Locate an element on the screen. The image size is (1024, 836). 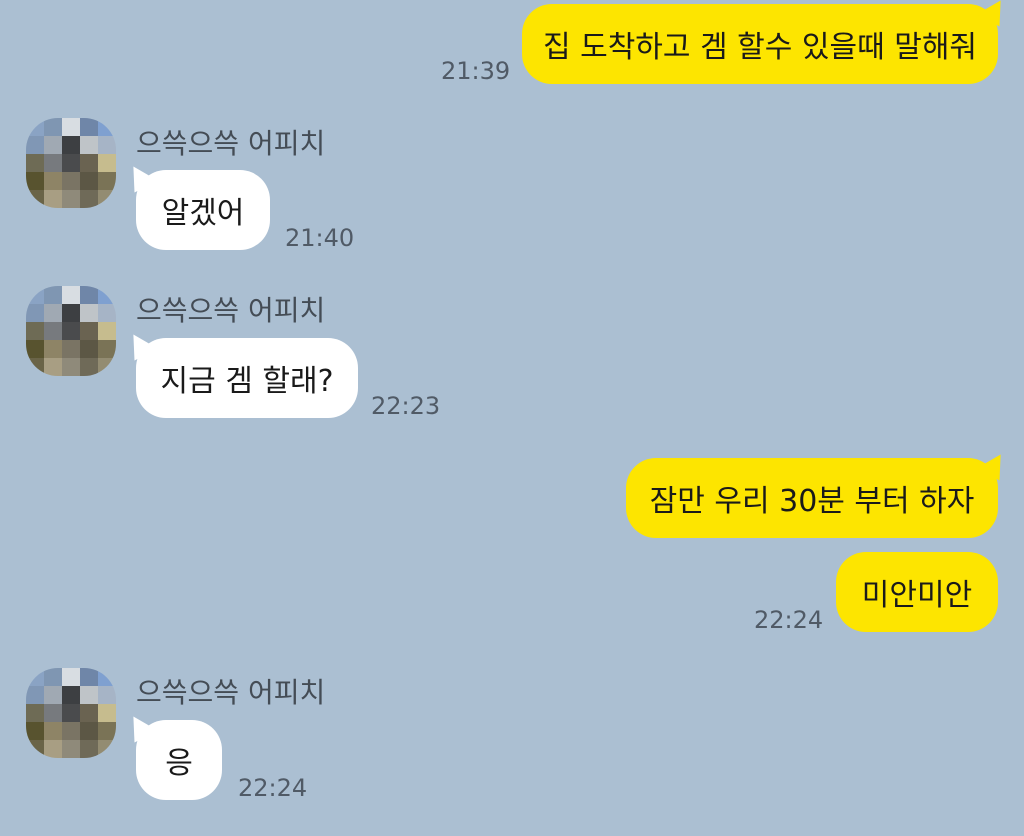
message-bubble-received: 응 is located at coordinates (179, 760).